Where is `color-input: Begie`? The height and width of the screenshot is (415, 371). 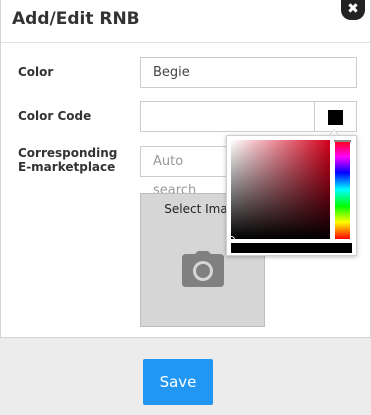
color-input: Begie is located at coordinates (248, 72).